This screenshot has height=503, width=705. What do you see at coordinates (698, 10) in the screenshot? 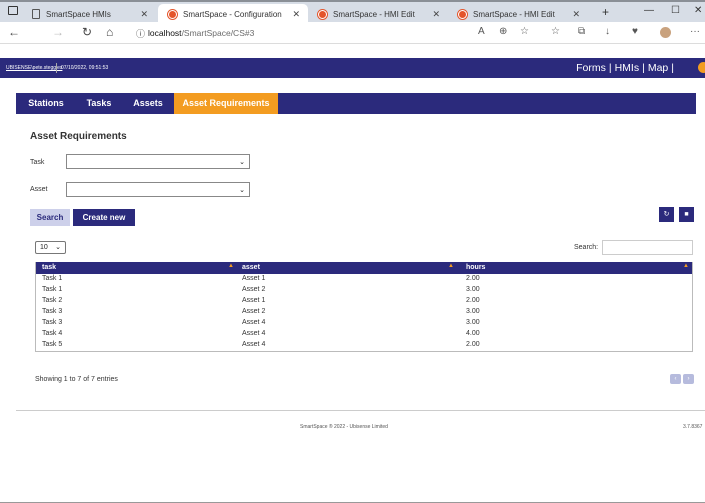
I see `close-window-button: ✕` at bounding box center [698, 10].